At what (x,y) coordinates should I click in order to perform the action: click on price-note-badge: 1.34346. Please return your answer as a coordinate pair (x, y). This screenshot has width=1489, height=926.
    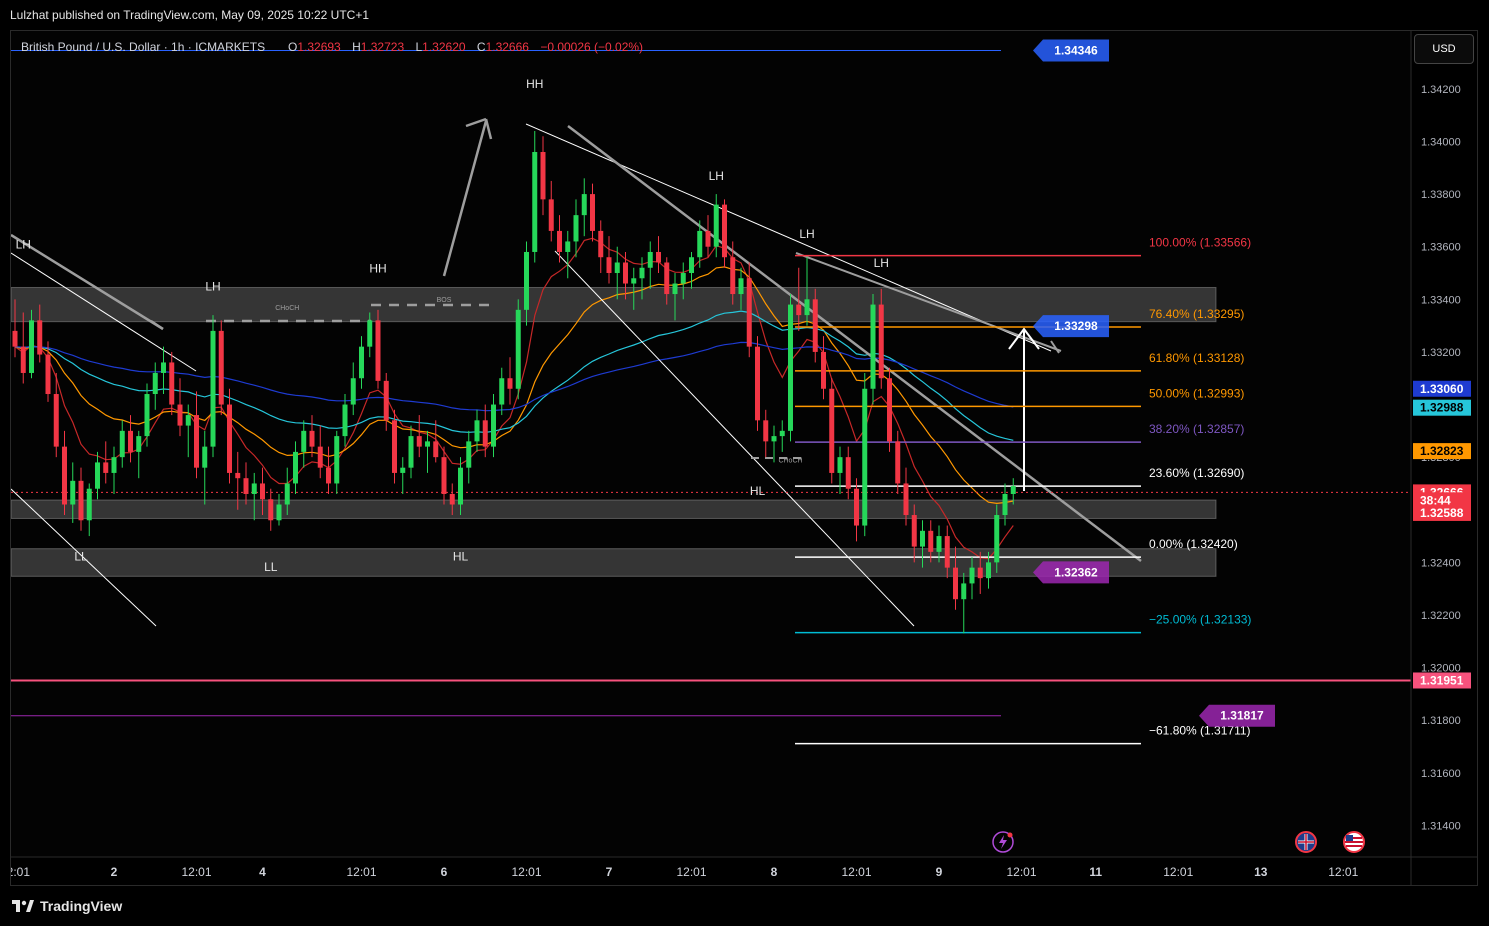
    Looking at the image, I should click on (1071, 50).